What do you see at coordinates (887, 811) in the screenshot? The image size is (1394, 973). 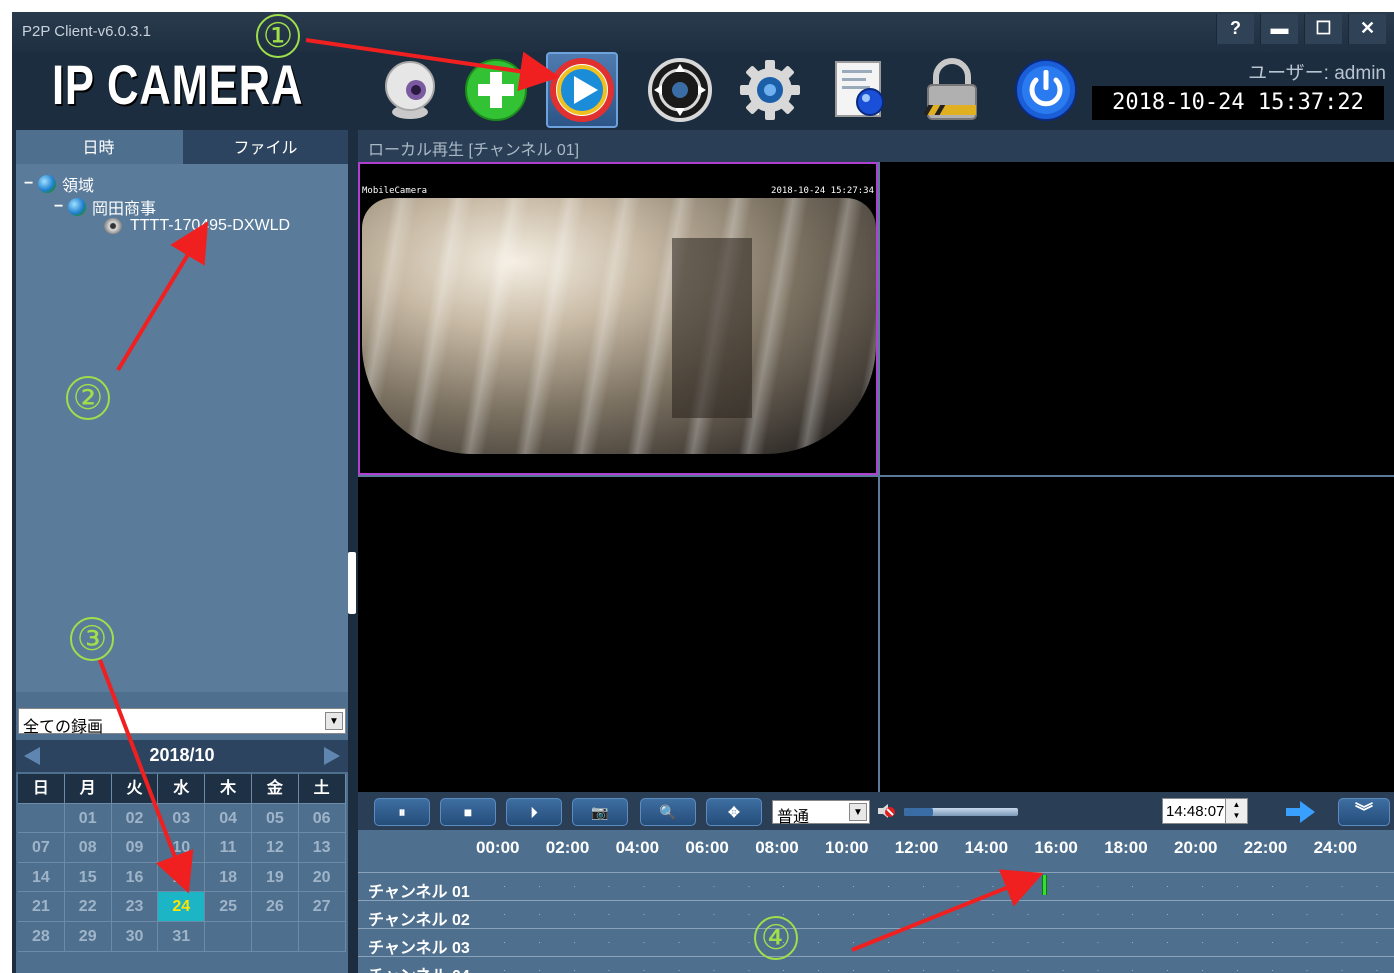 I see `mute-speaker-icon` at bounding box center [887, 811].